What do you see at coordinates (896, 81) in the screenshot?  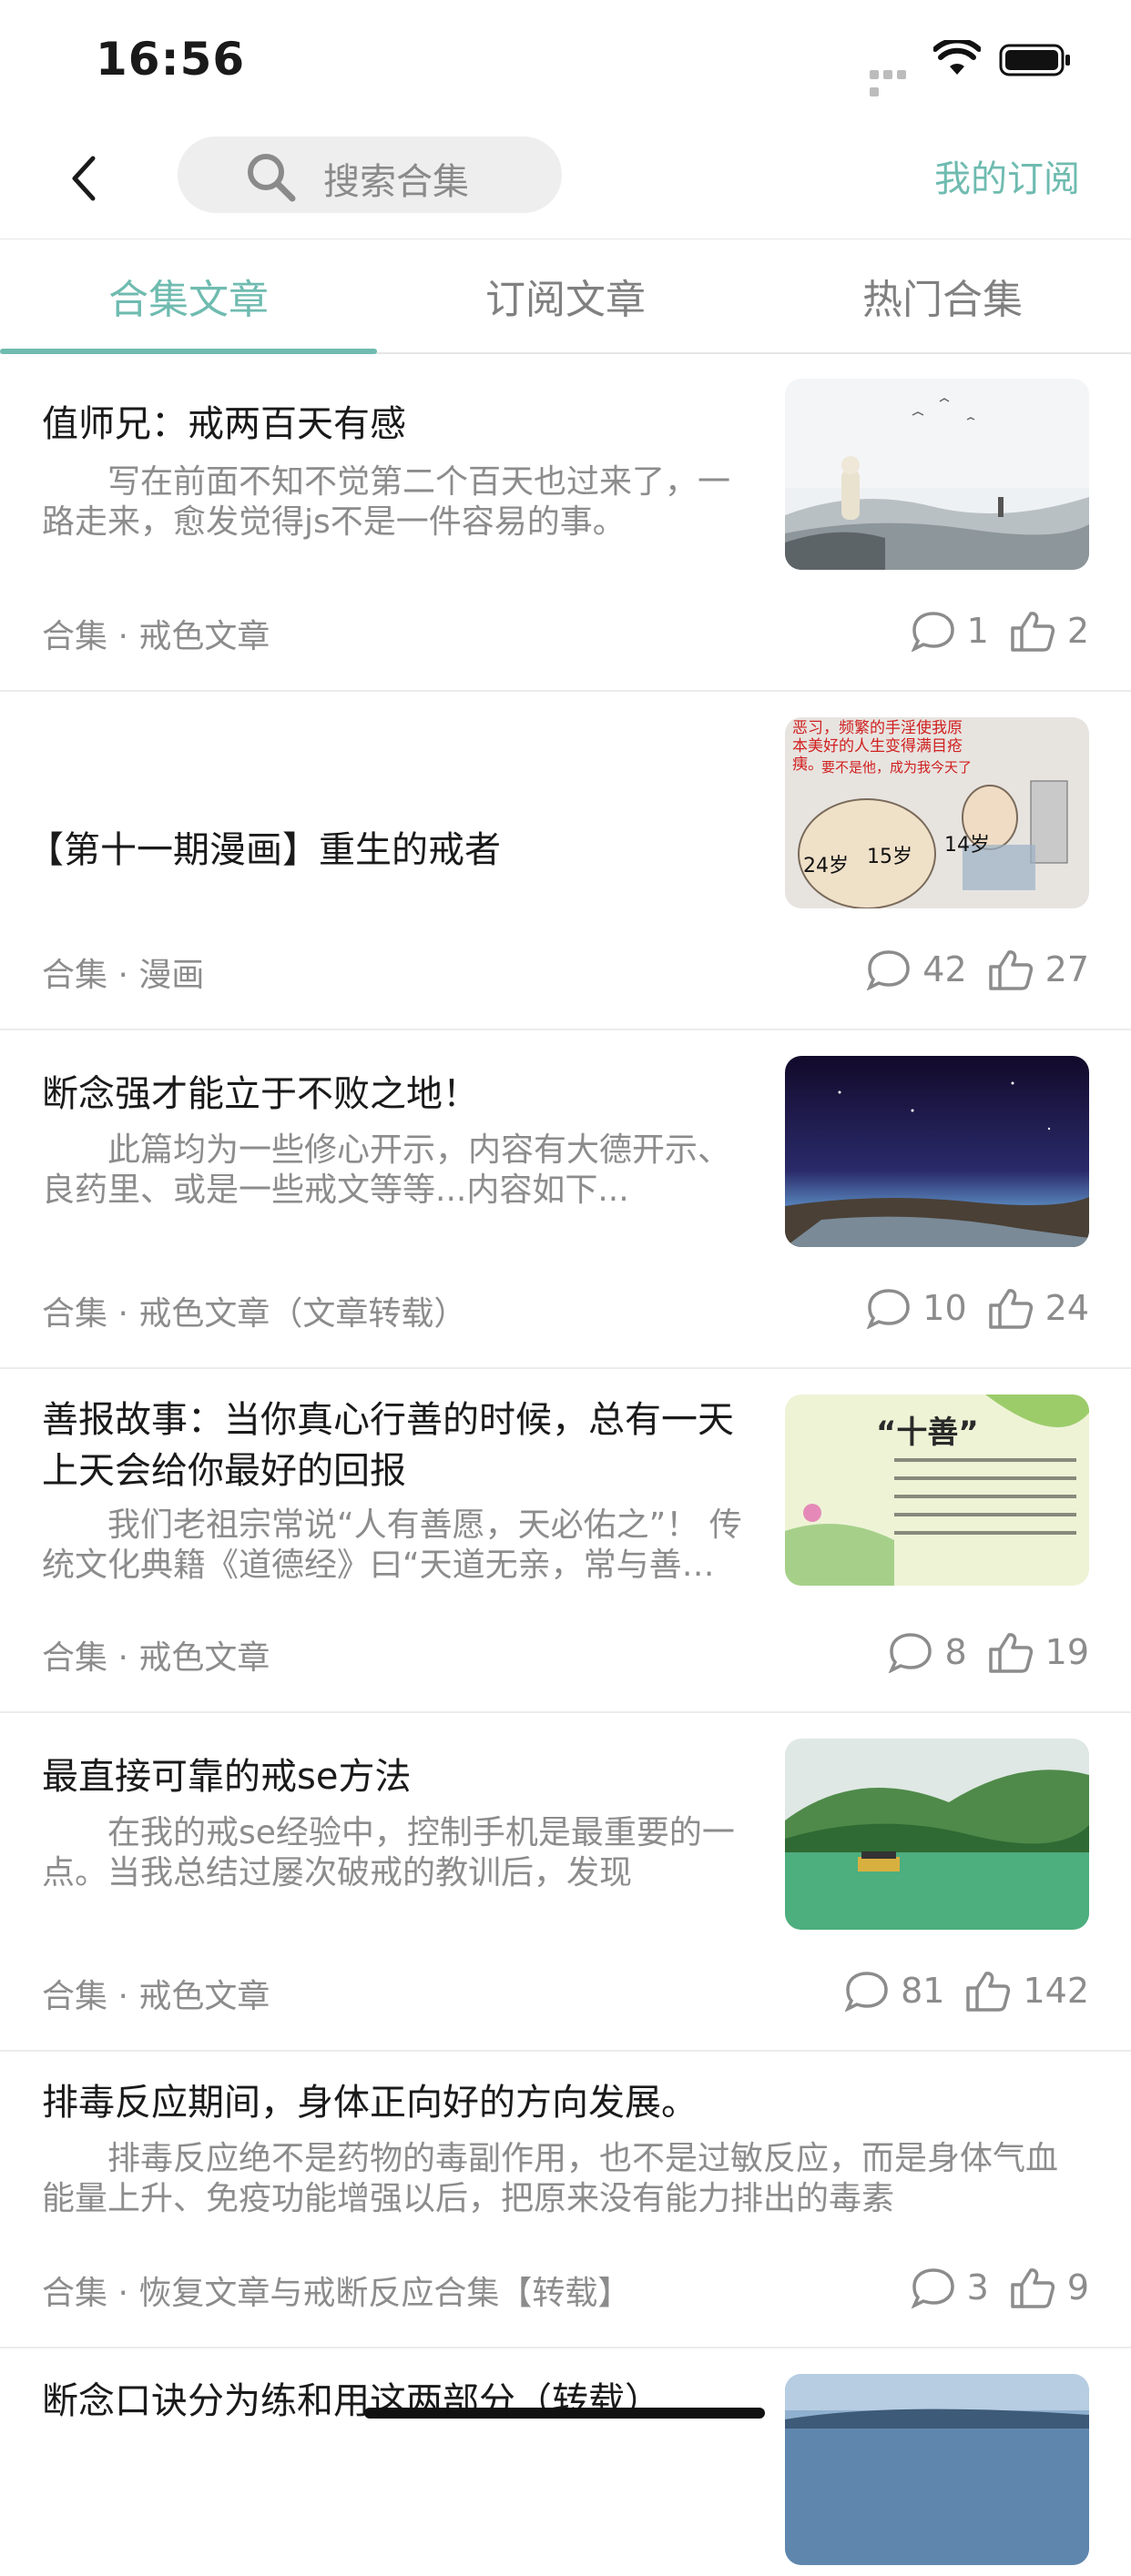 I see `cellular-signal-icon` at bounding box center [896, 81].